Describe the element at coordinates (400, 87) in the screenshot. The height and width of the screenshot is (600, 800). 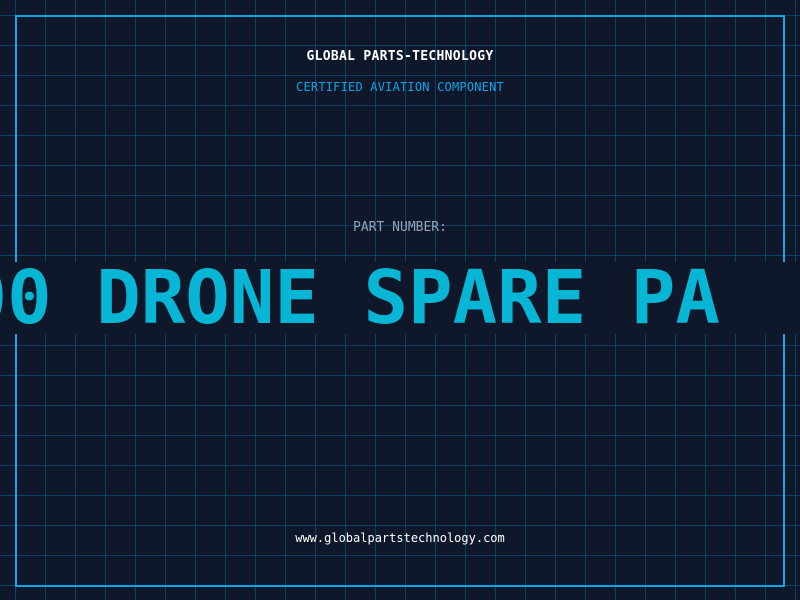
I see `certification-subtitle: CERTIFIED AVIATION COMPONENT` at that location.